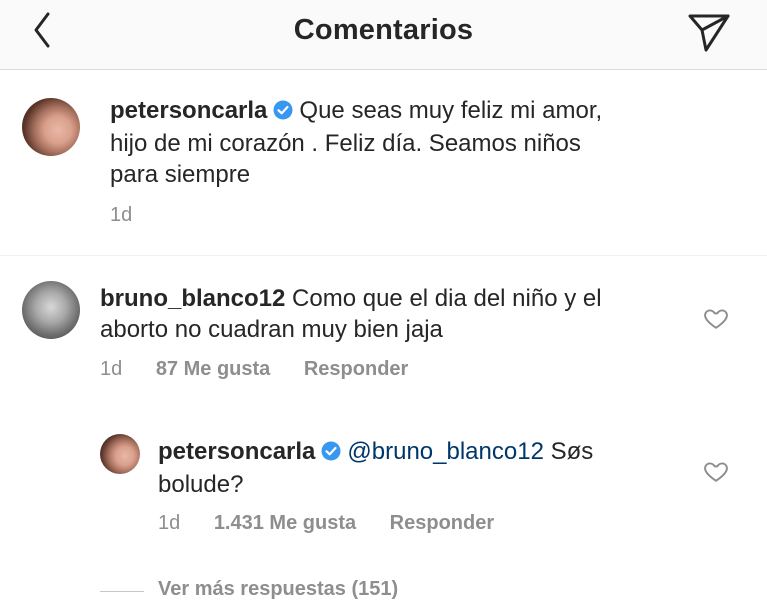 The height and width of the screenshot is (601, 767). I want to click on mention-link: @bruno_blanco12, so click(445, 451).